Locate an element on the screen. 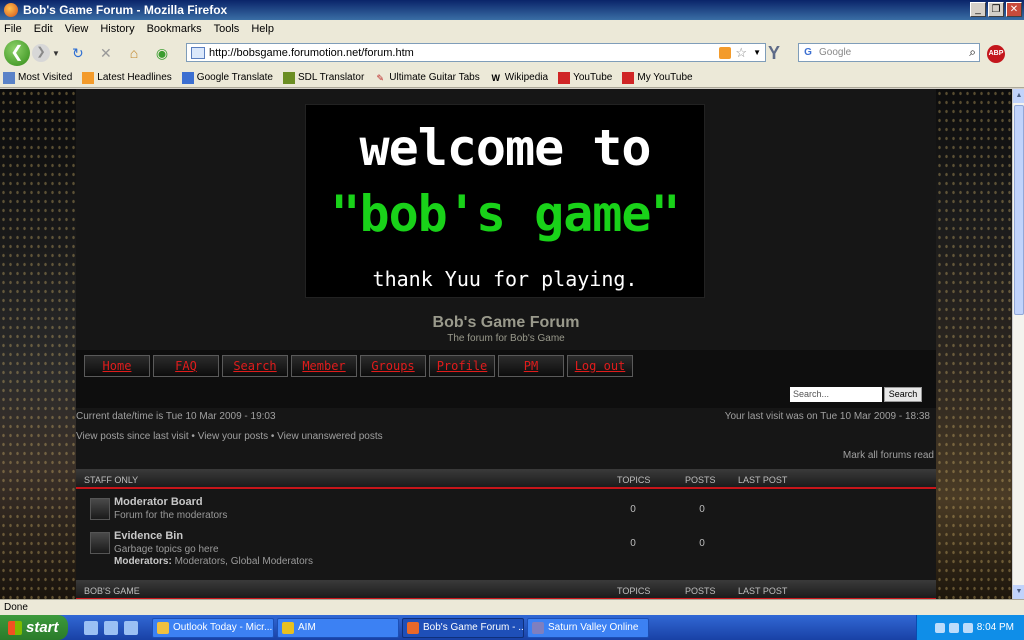  bookmark-ultimate-guitar: ✎ Ultimate Guitar Tabs is located at coordinates (427, 78).